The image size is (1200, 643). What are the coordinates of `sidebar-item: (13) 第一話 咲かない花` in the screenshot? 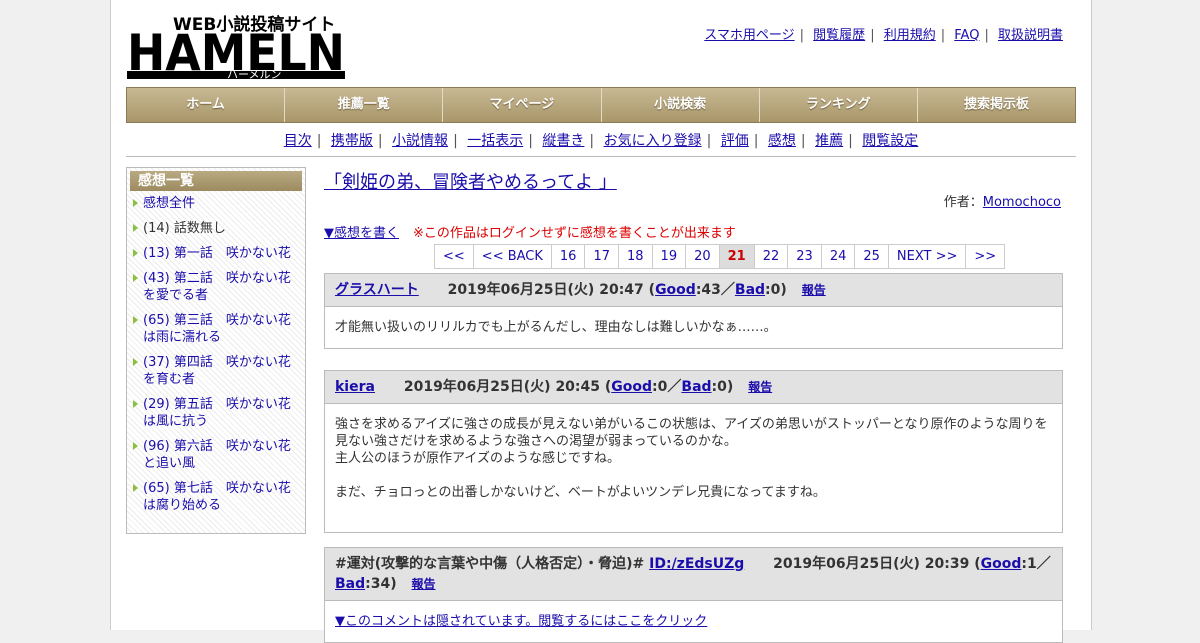 It's located at (216, 253).